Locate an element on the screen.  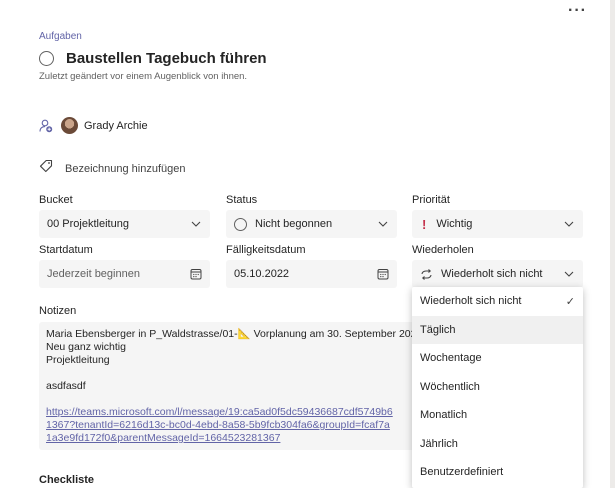
status-label: Status is located at coordinates (242, 200).